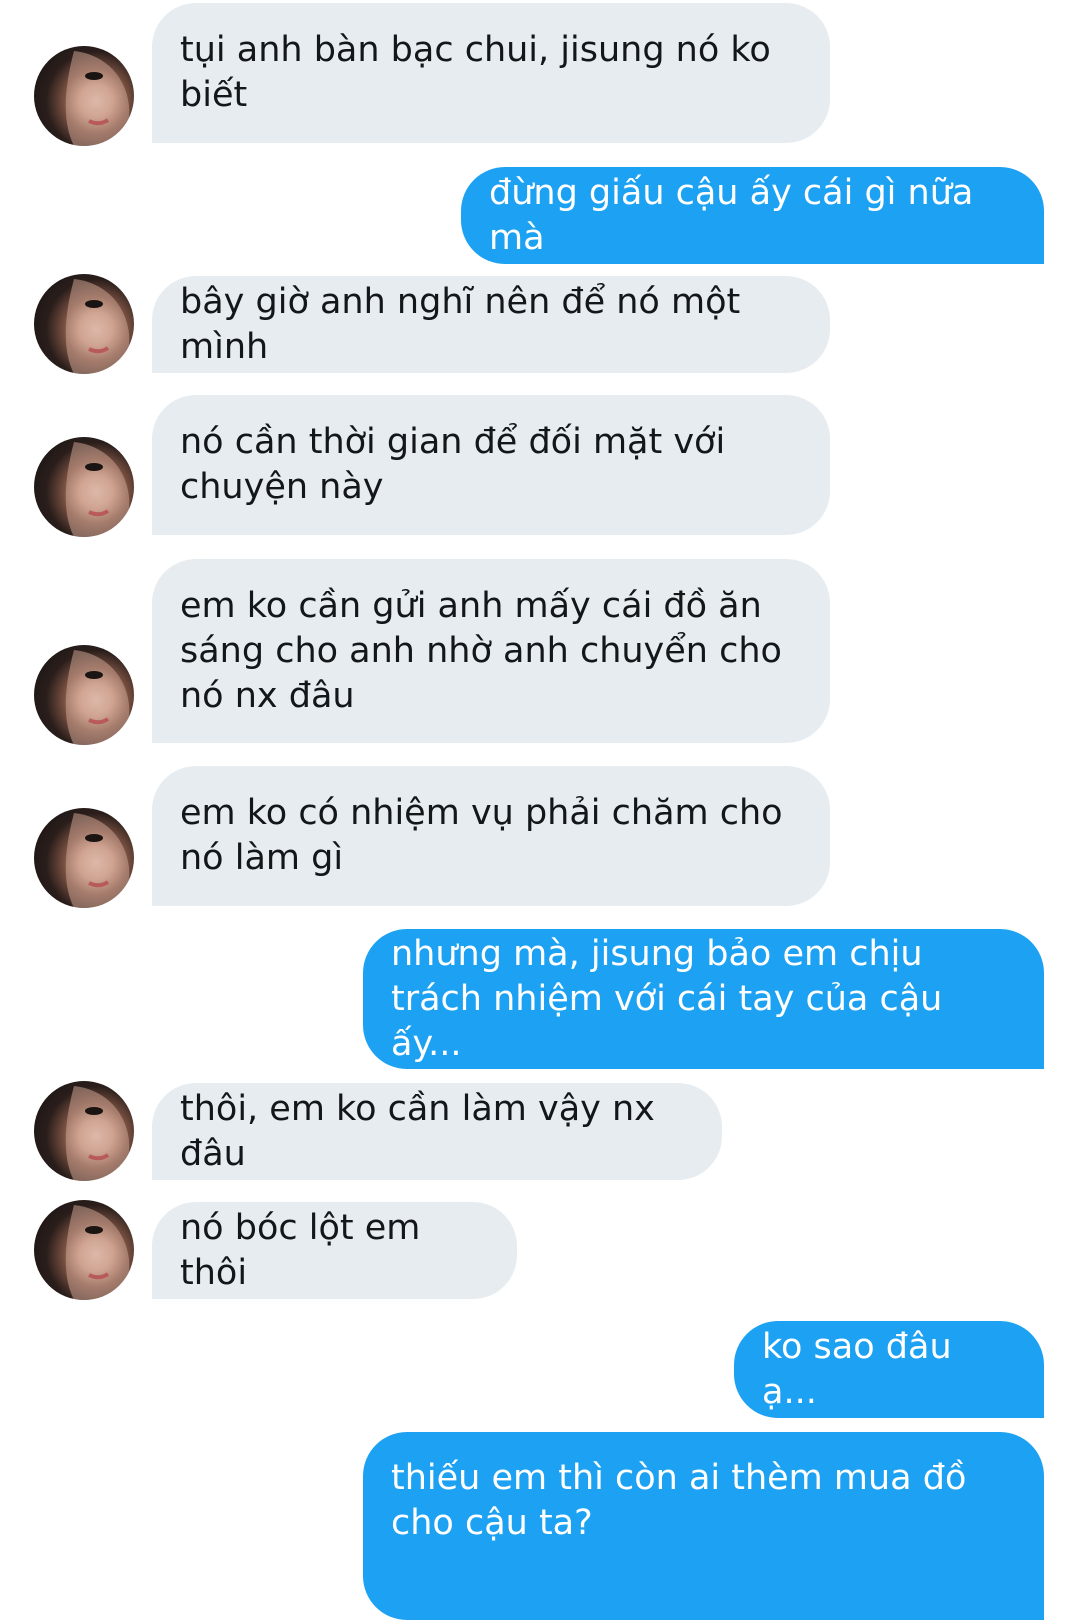 This screenshot has width=1080, height=1620. I want to click on message-text: bây giờ anh nghĩ nên để nó một mình, so click(460, 324).